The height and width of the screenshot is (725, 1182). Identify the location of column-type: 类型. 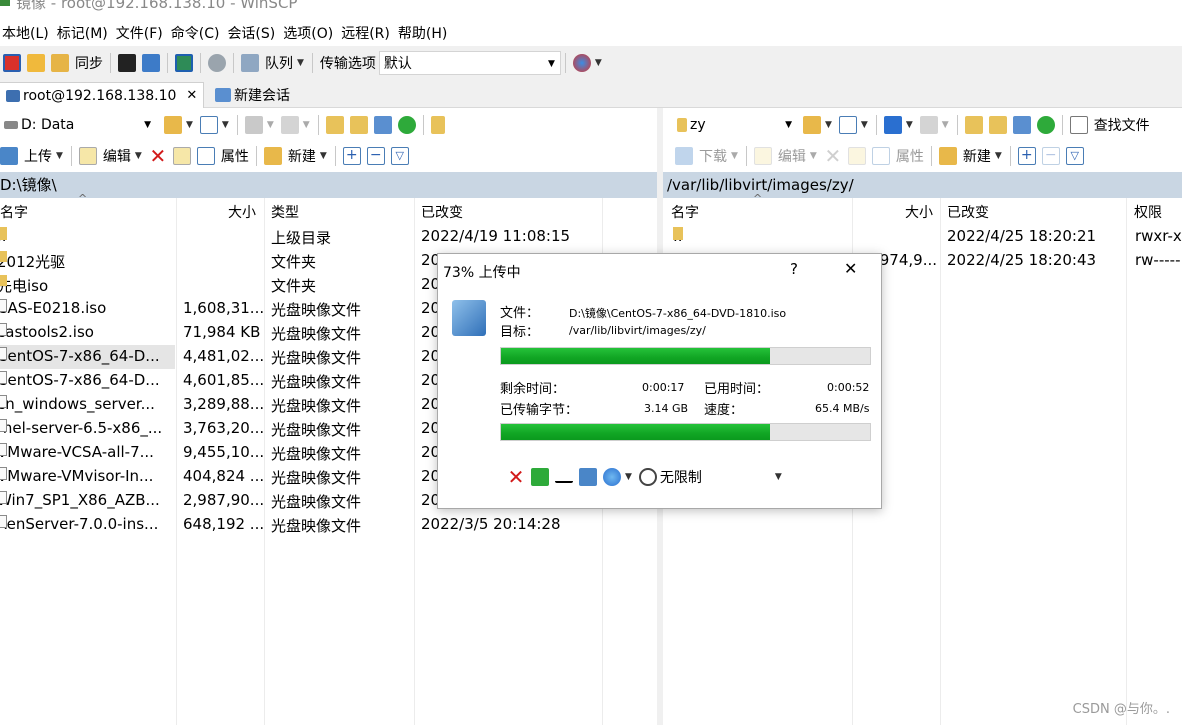
(285, 212).